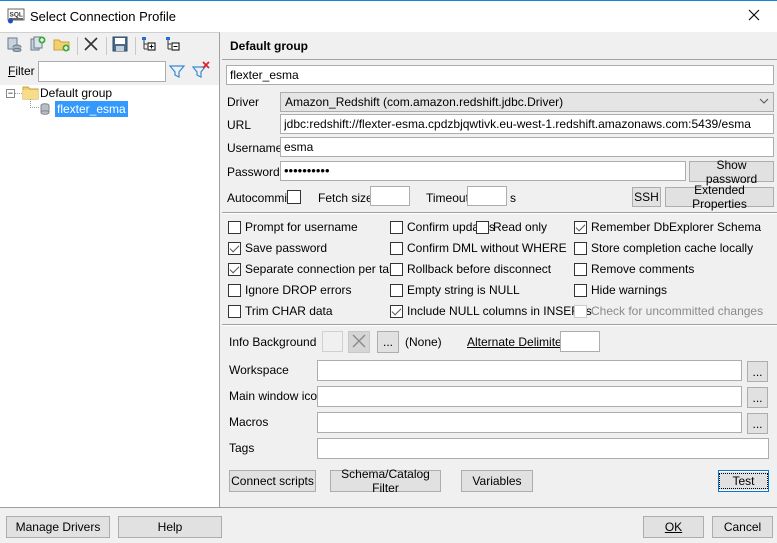 This screenshot has height=543, width=777. I want to click on database-icon, so click(45, 108).